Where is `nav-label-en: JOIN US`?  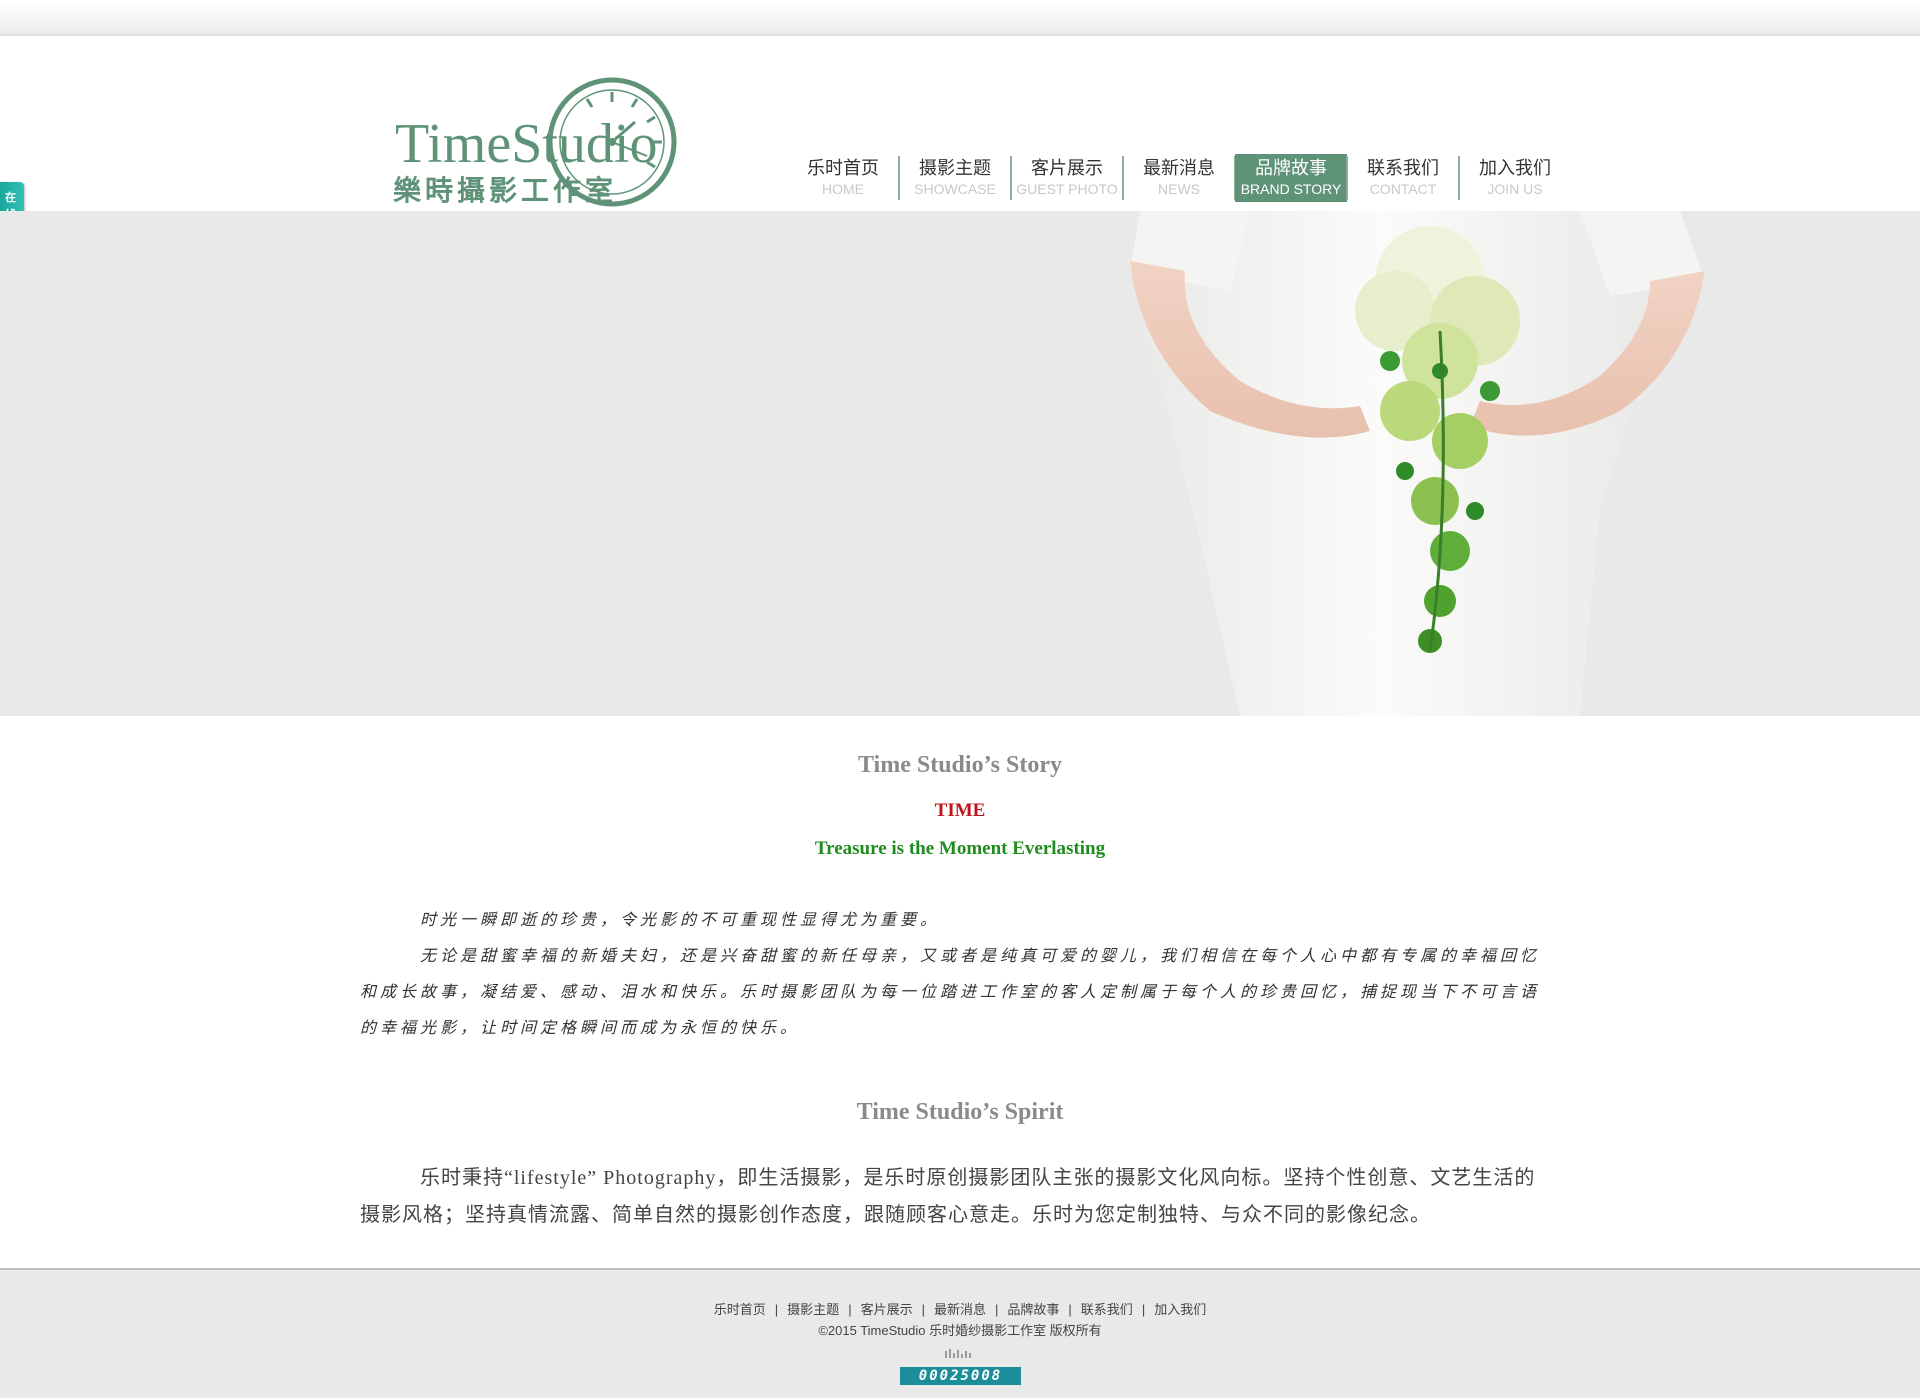 nav-label-en: JOIN US is located at coordinates (1515, 189).